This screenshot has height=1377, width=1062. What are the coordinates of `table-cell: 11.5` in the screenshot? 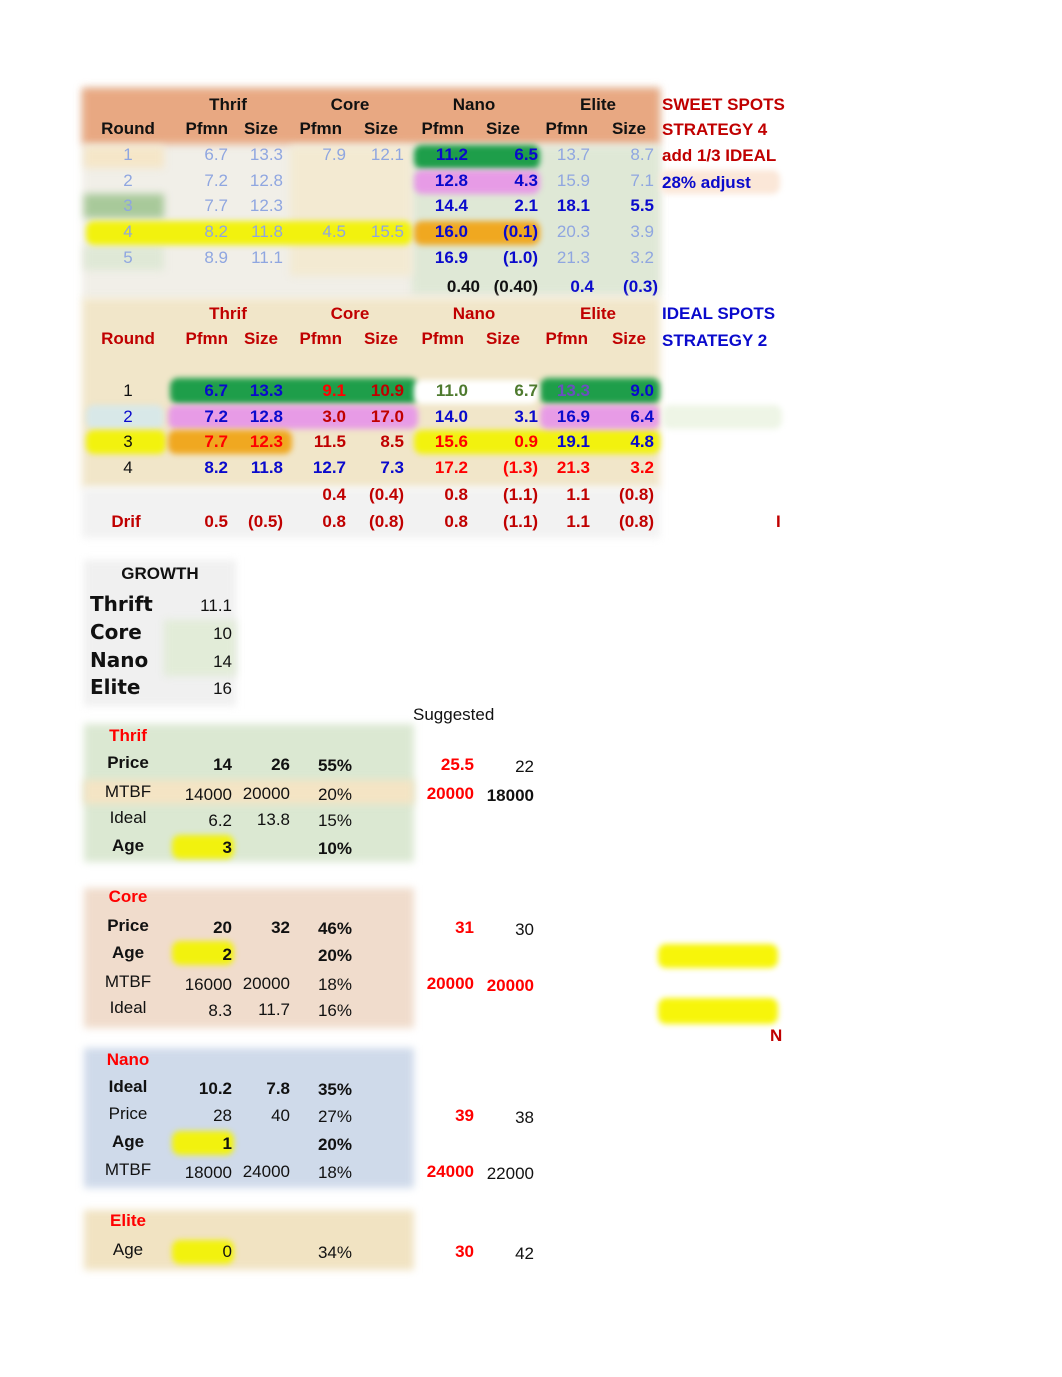 It's located at (329, 441).